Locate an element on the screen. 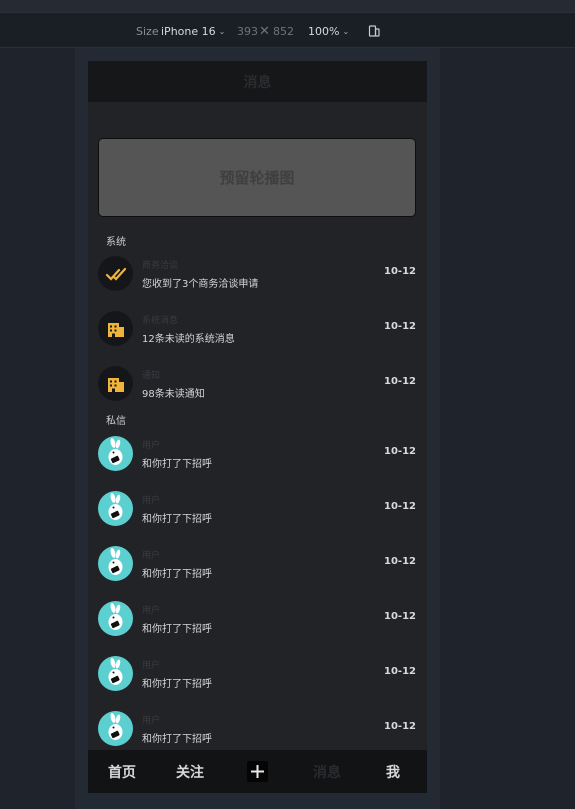 The width and height of the screenshot is (575, 809). tab-home: 首页 is located at coordinates (122, 771).